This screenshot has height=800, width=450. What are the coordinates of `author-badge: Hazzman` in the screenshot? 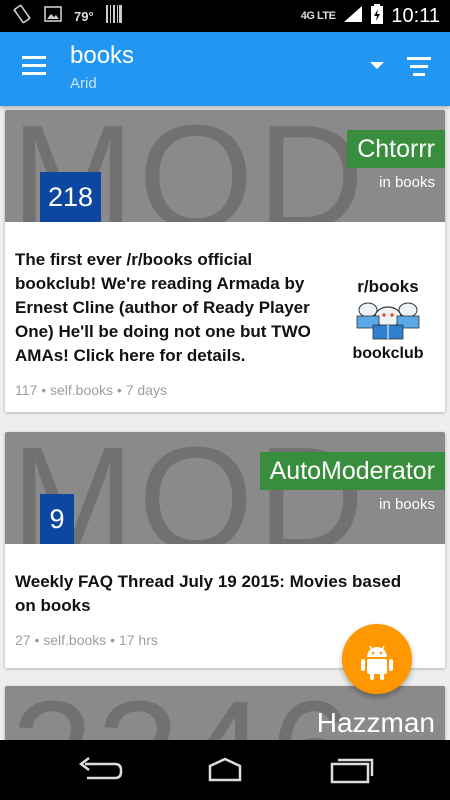 It's located at (376, 722).